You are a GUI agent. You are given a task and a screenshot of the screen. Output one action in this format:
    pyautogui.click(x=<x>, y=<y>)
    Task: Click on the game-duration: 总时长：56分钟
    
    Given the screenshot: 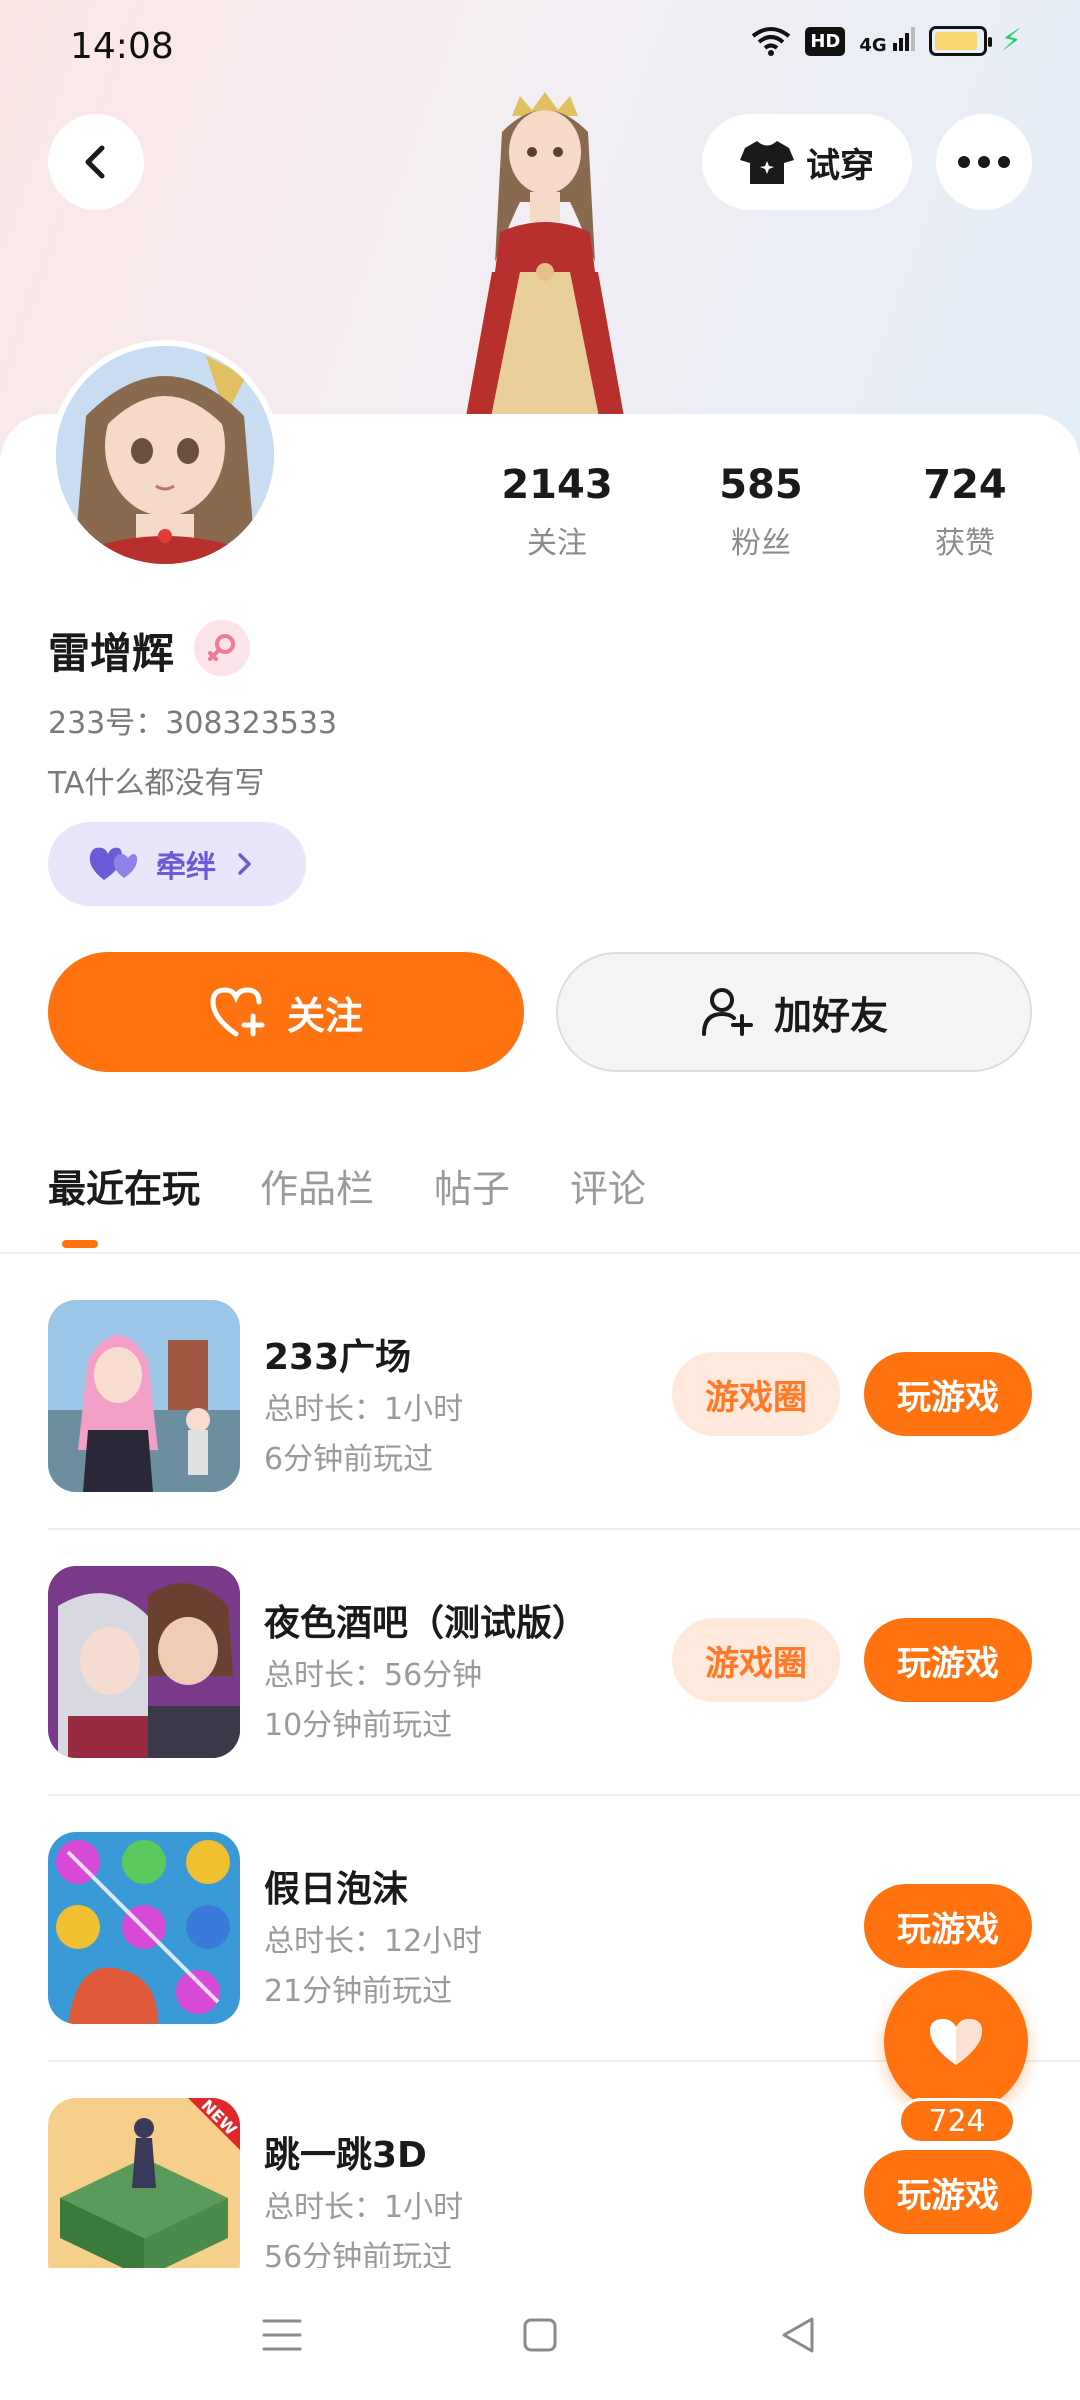 What is the action you would take?
    pyautogui.click(x=373, y=1675)
    